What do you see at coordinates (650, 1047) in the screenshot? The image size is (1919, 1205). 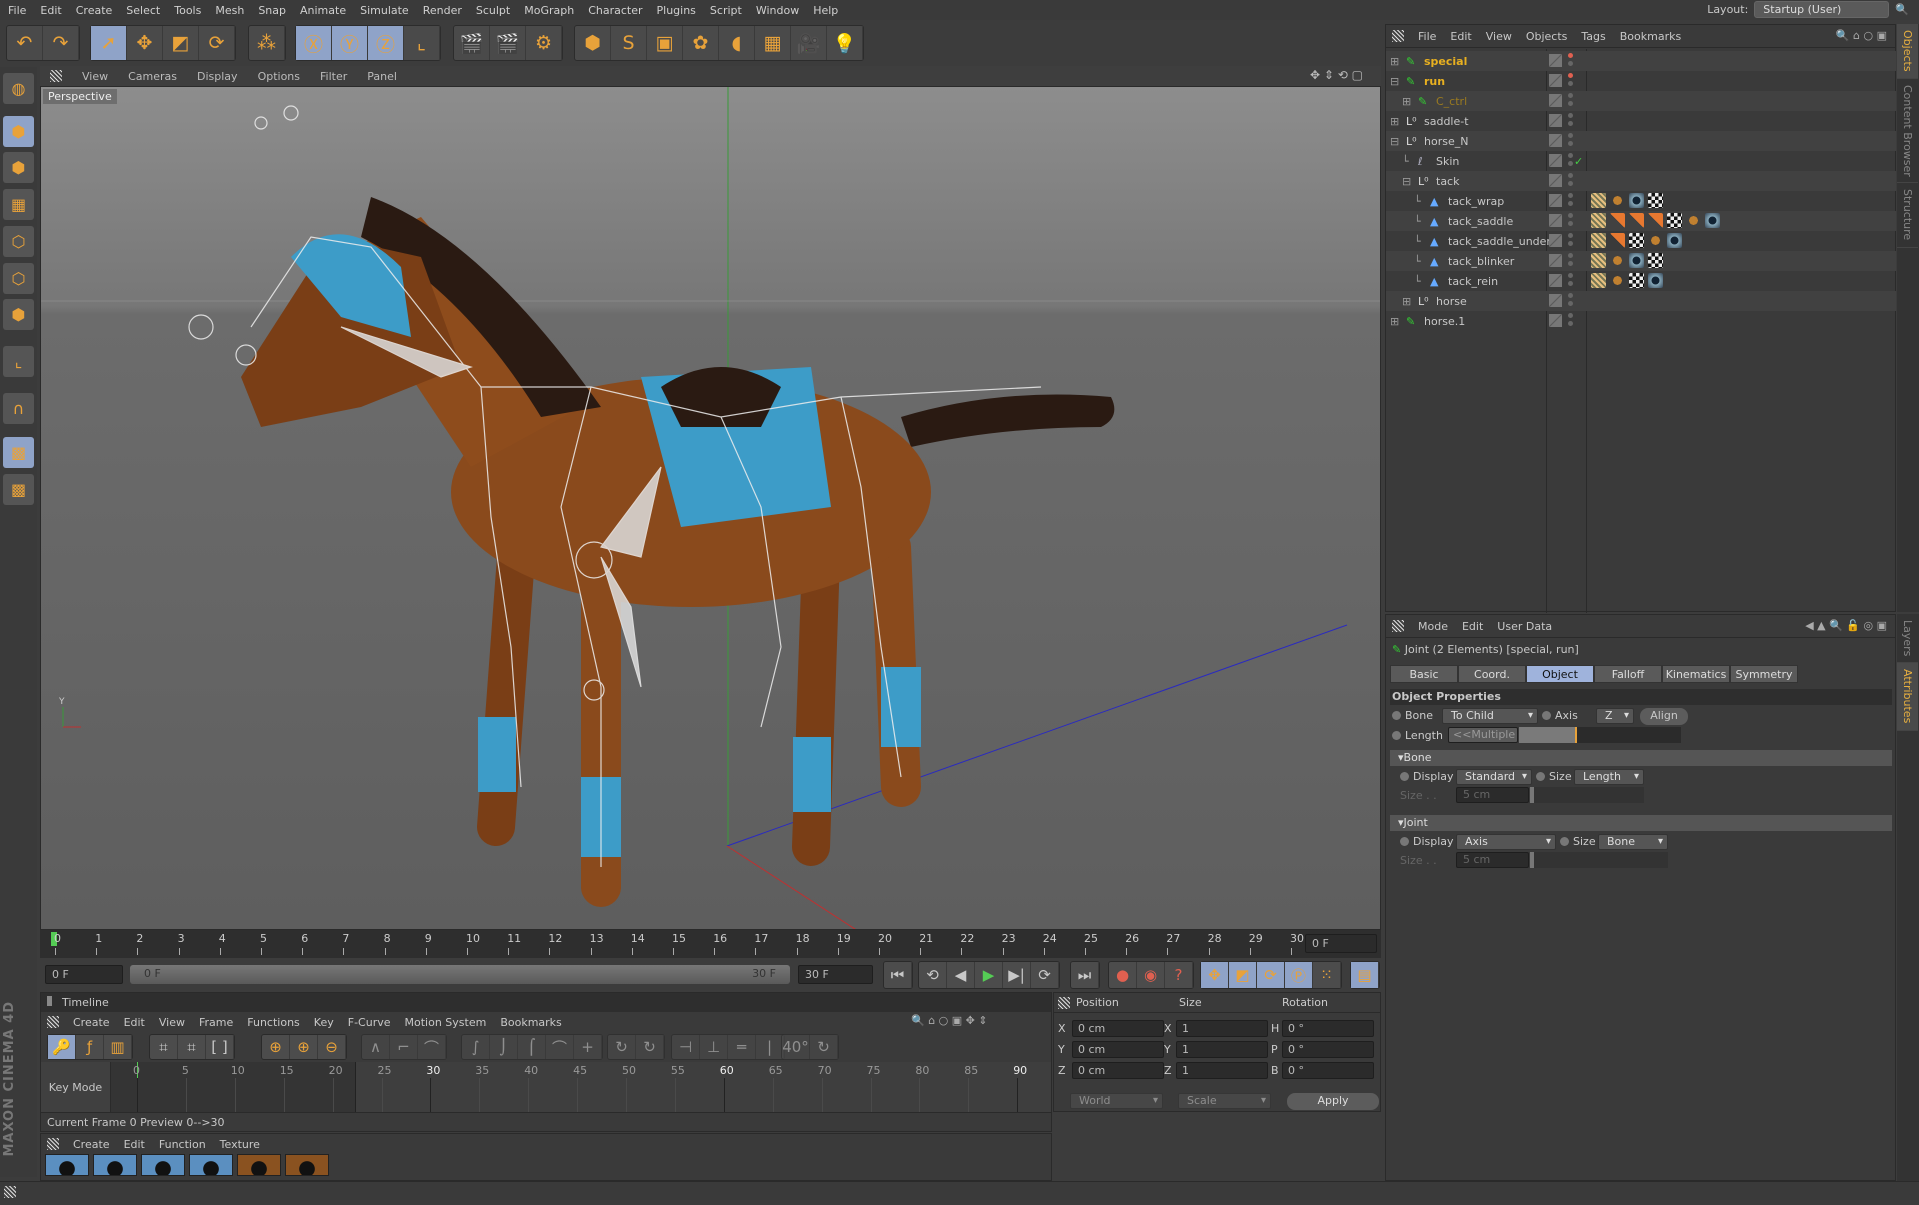 I see `loop-after-button: ↻` at bounding box center [650, 1047].